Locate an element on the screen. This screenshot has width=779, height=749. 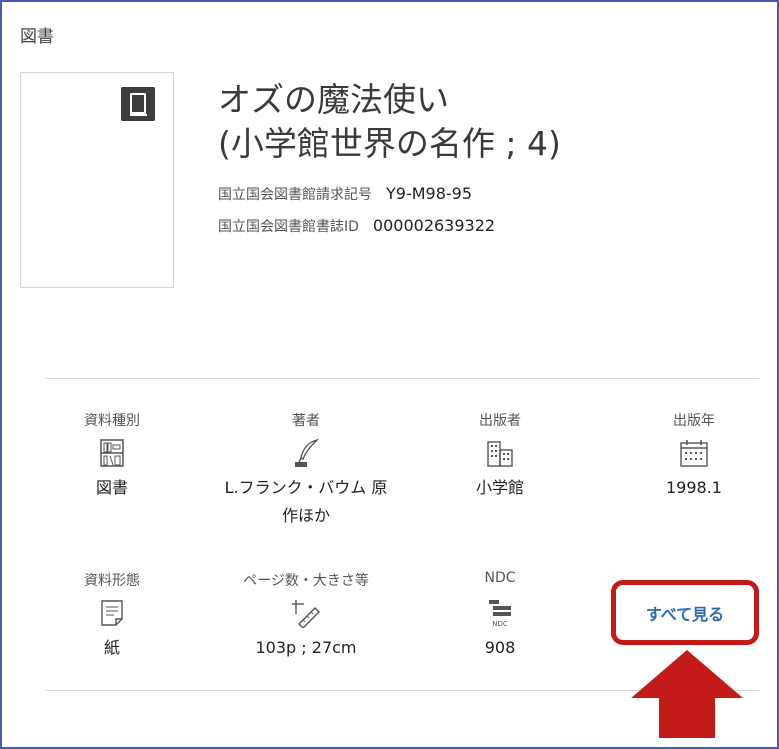
see-all-button: すべて見る is located at coordinates (685, 612).